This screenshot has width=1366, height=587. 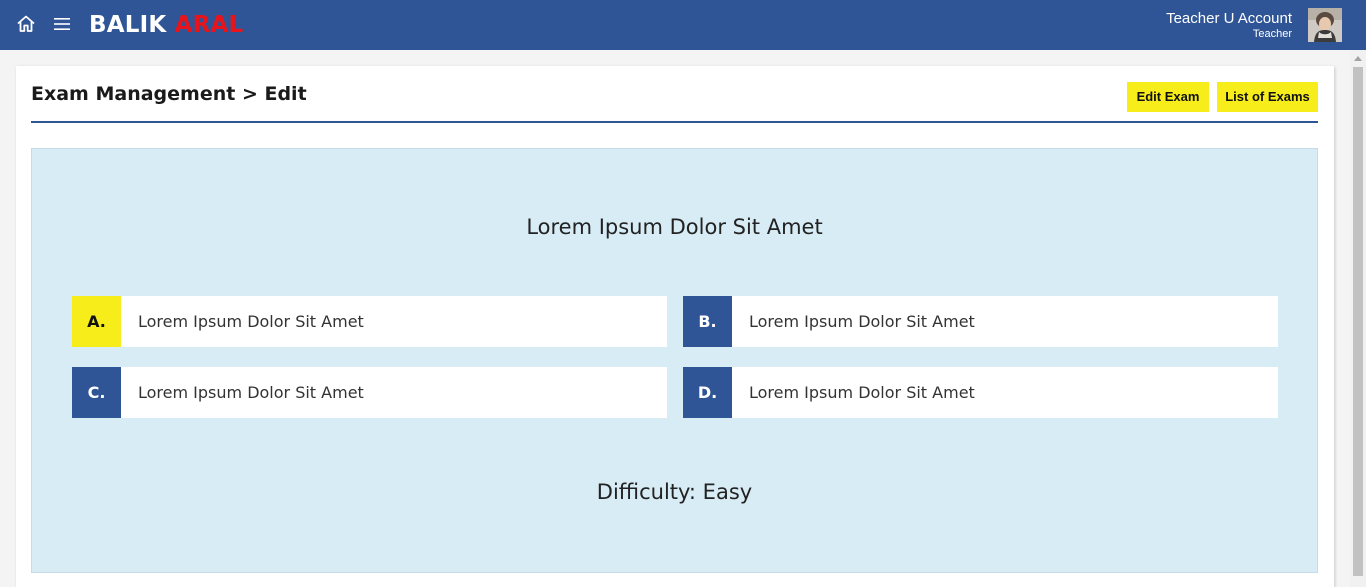 What do you see at coordinates (96, 321) in the screenshot?
I see `option-a-letter: A.` at bounding box center [96, 321].